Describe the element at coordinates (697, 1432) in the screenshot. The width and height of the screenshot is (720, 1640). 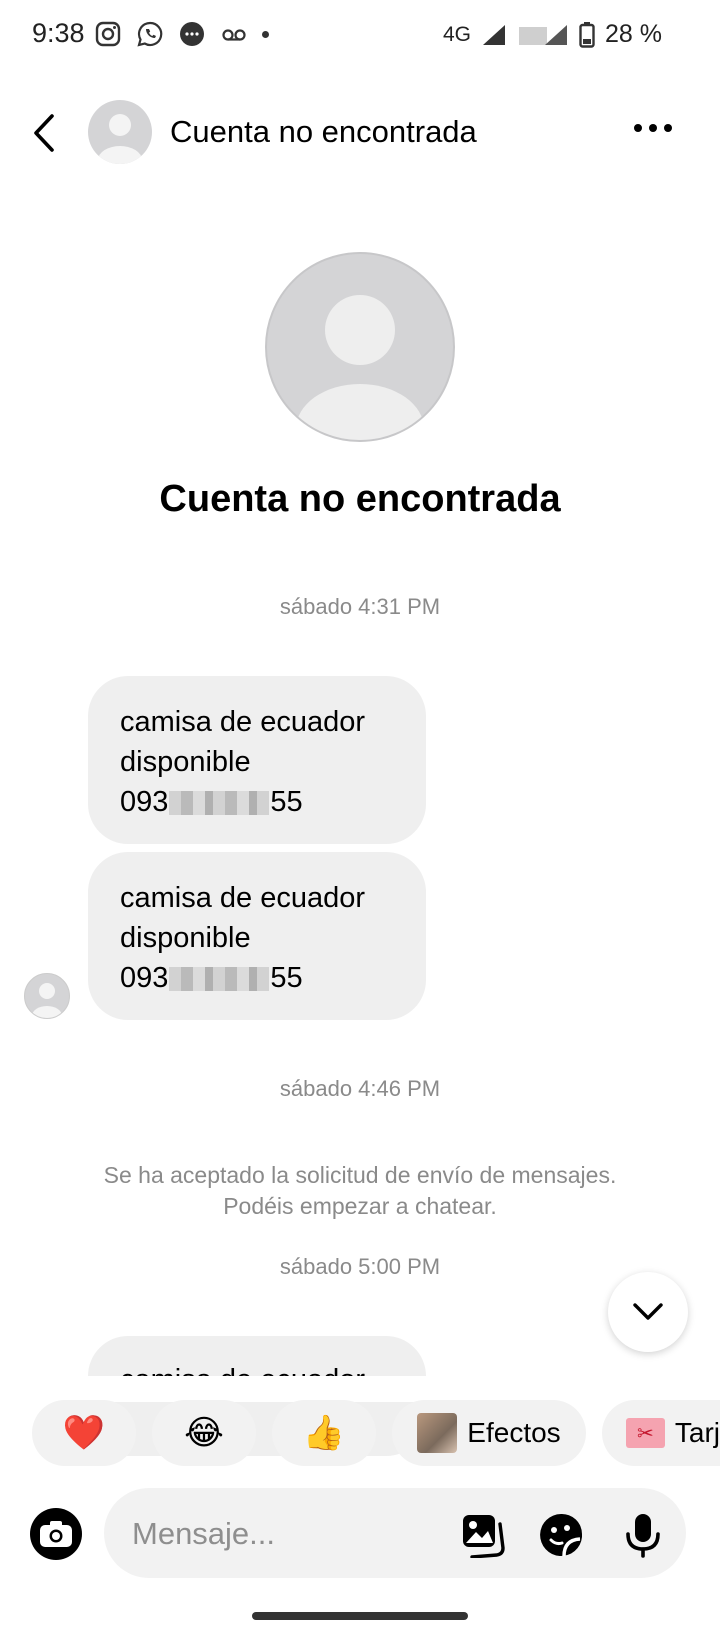
I see `cards-label: Tarj` at that location.